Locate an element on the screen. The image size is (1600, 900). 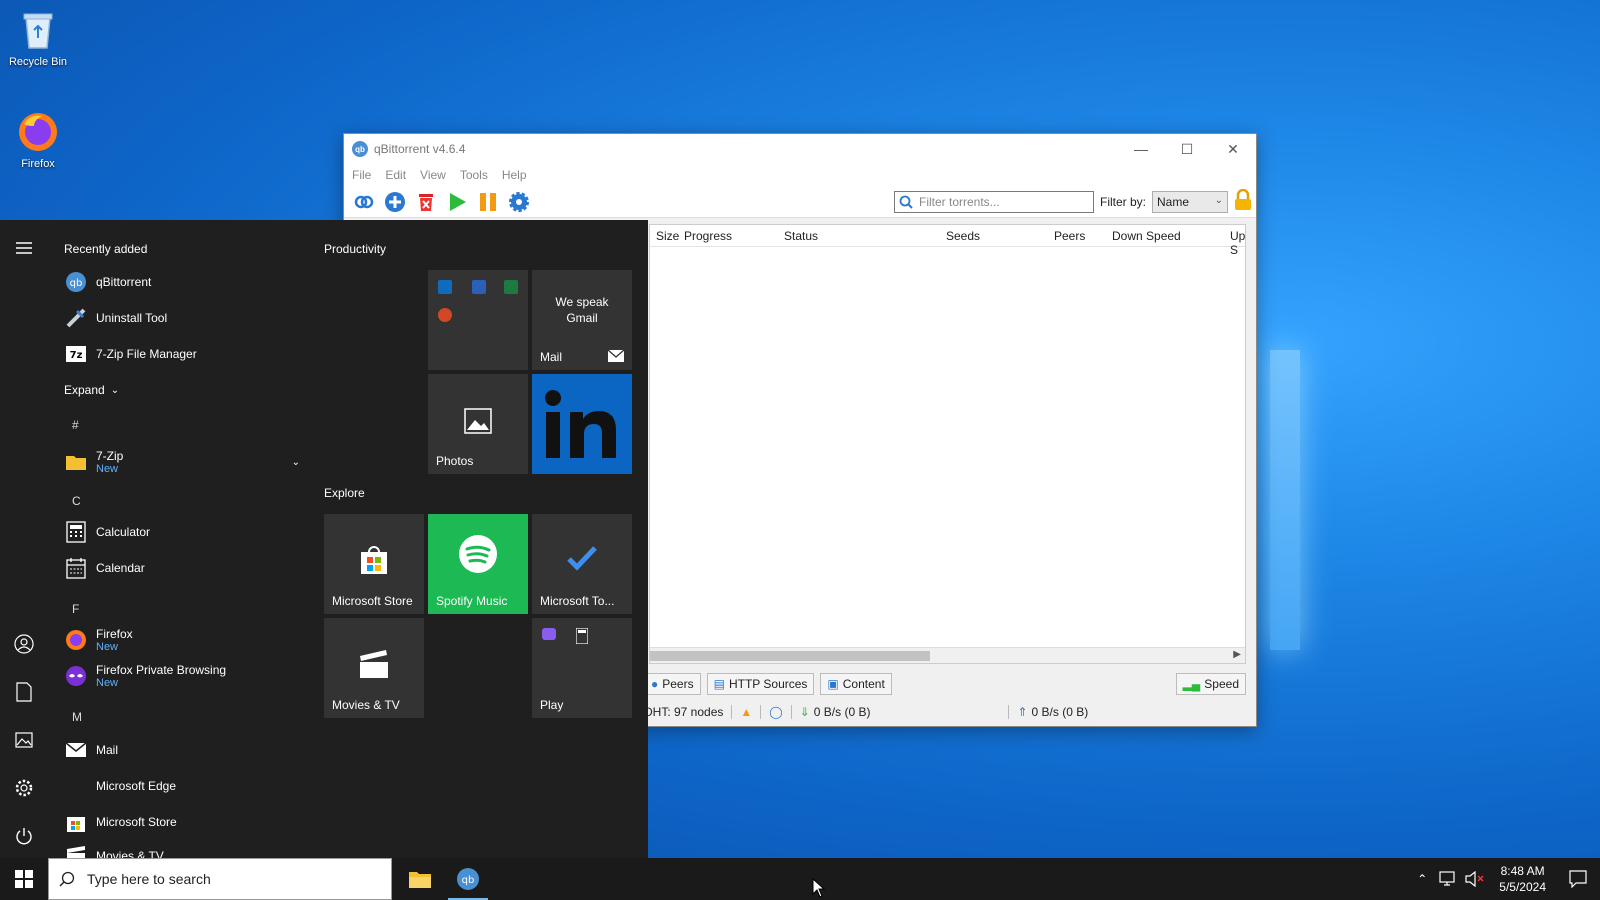
app-item-calculator: Calculator is located at coordinates (107, 532).